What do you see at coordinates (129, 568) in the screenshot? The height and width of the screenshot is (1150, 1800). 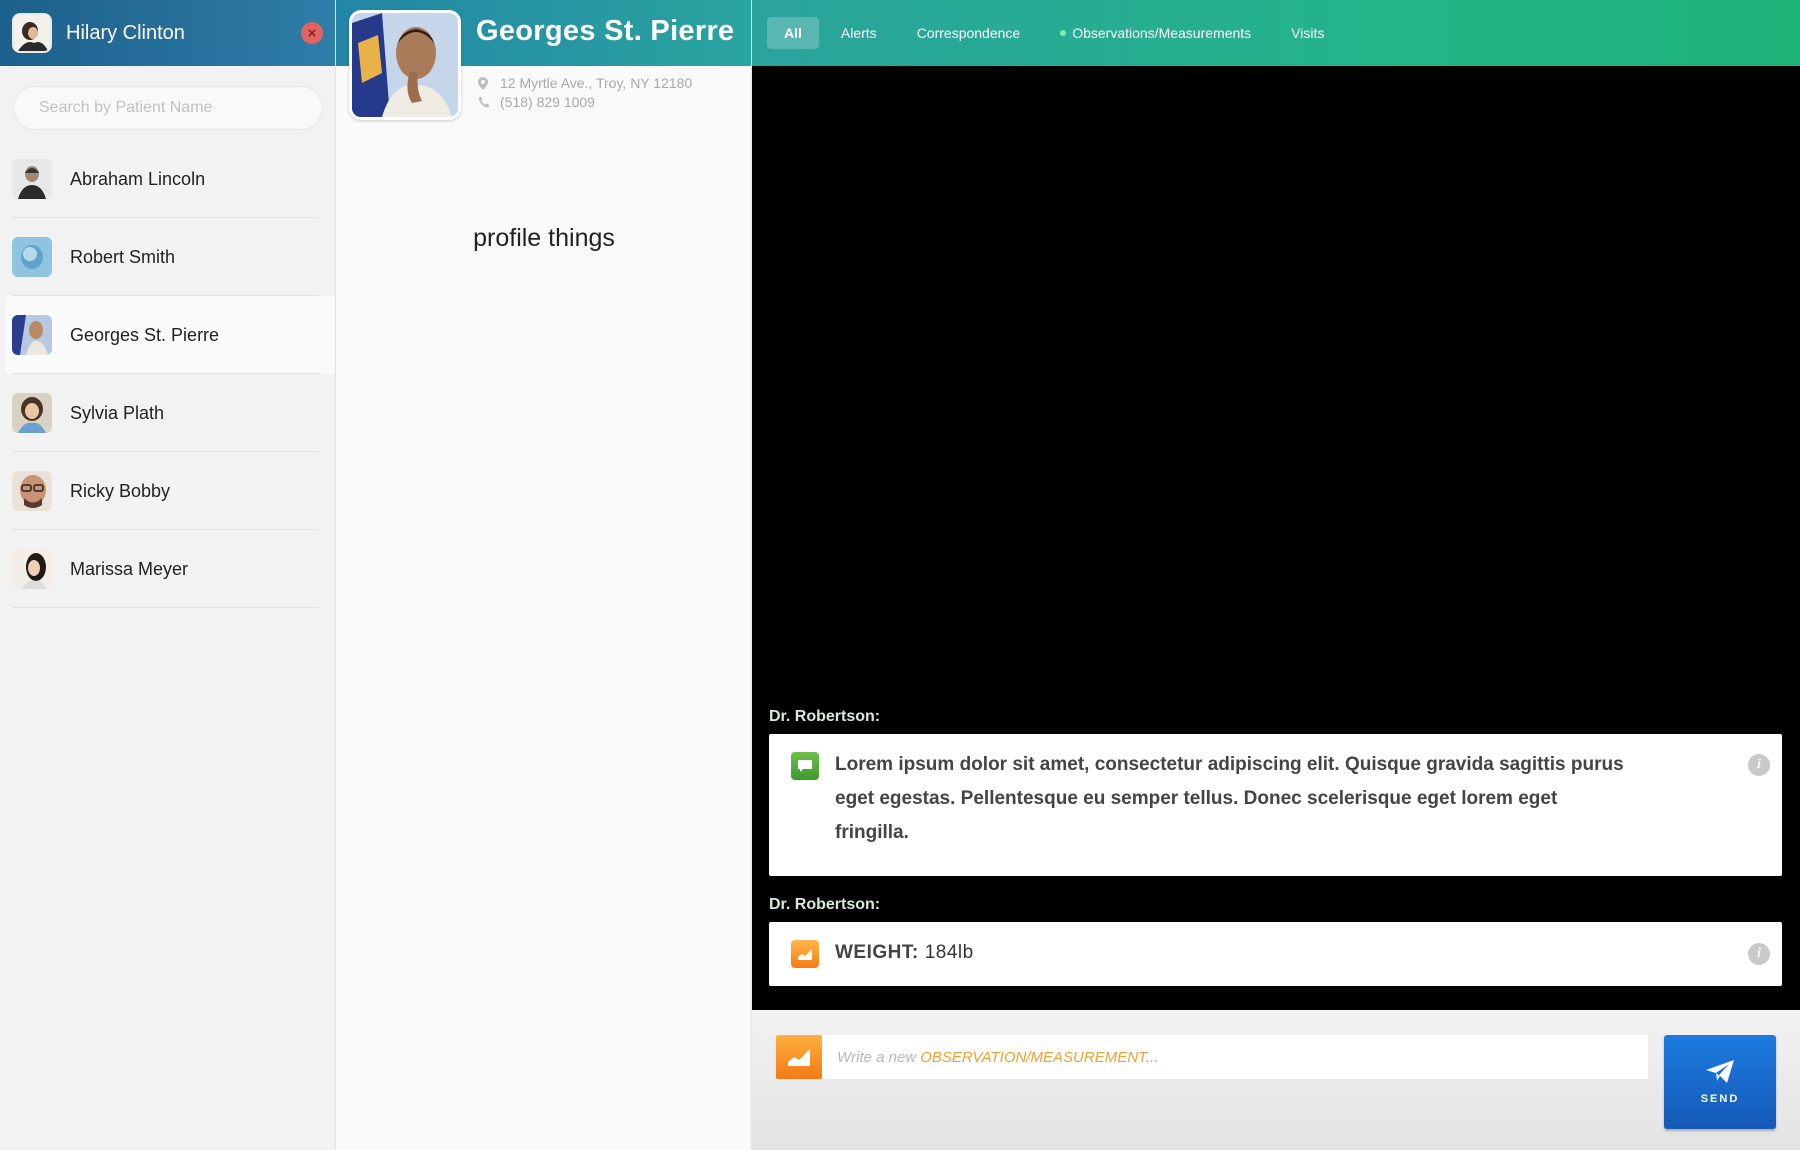 I see `patient-name: Marissa Meyer` at bounding box center [129, 568].